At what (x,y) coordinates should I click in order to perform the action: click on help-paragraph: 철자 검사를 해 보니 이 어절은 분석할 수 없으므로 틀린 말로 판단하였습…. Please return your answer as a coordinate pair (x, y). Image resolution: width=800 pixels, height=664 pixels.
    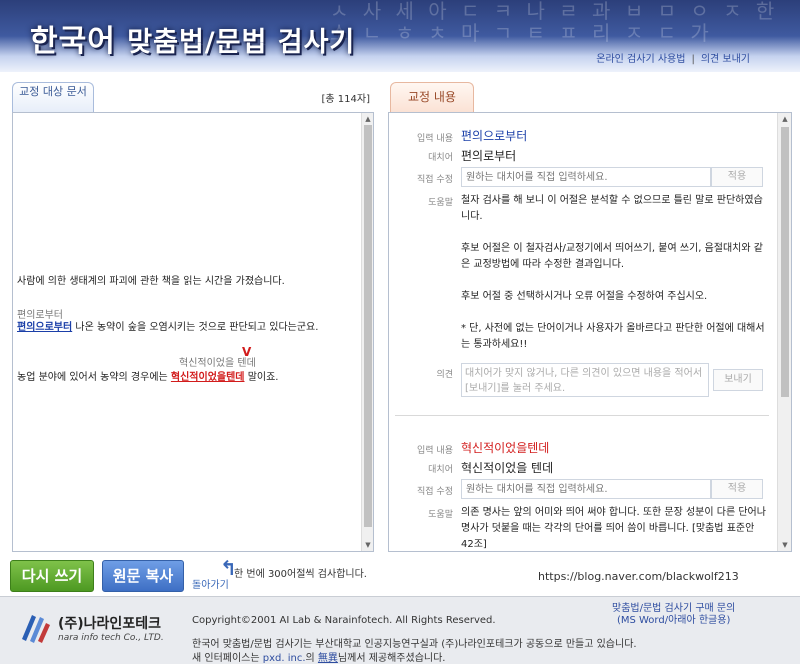
    Looking at the image, I should click on (612, 208).